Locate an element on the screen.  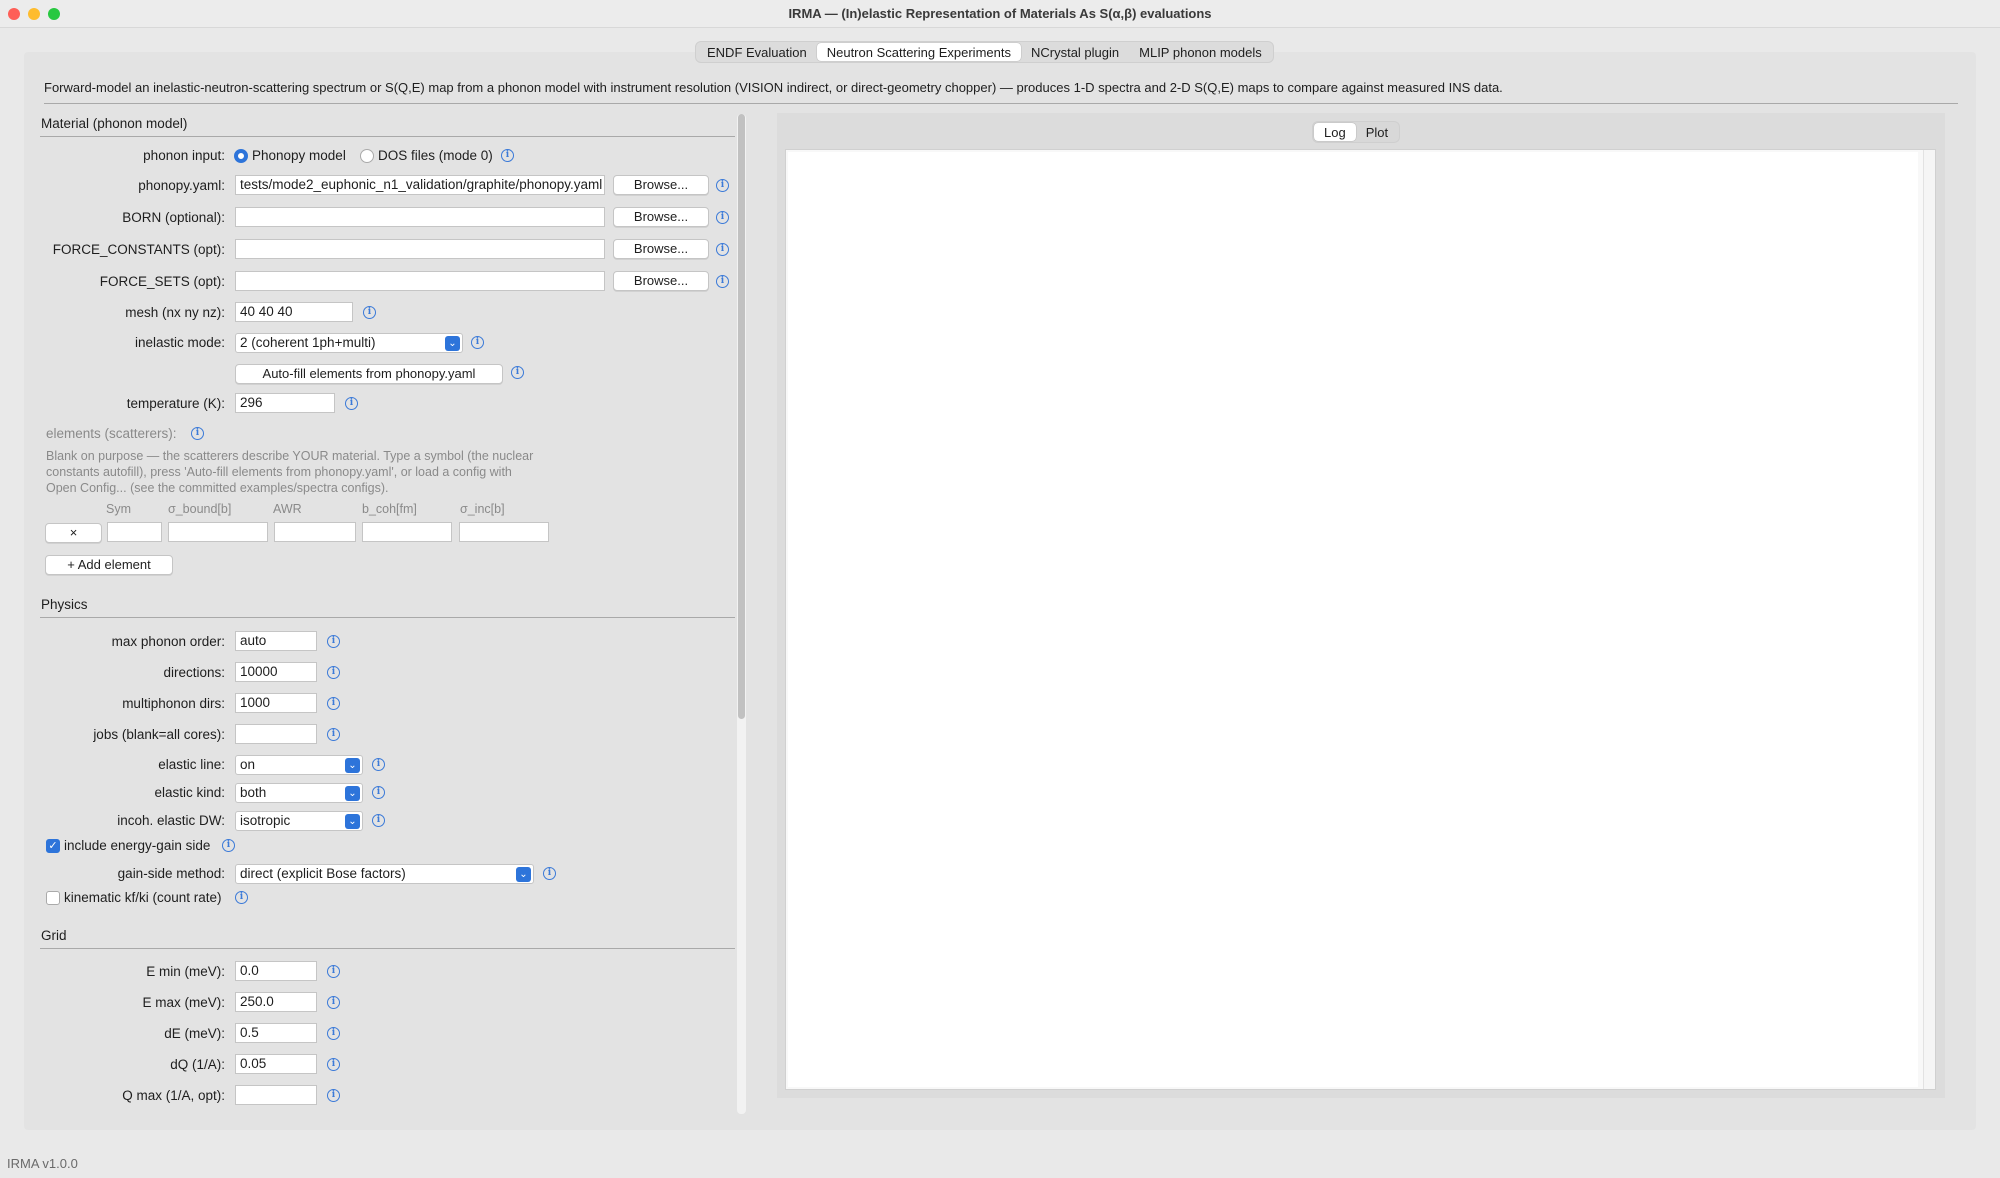
tab-plot: Plot is located at coordinates (1377, 132).